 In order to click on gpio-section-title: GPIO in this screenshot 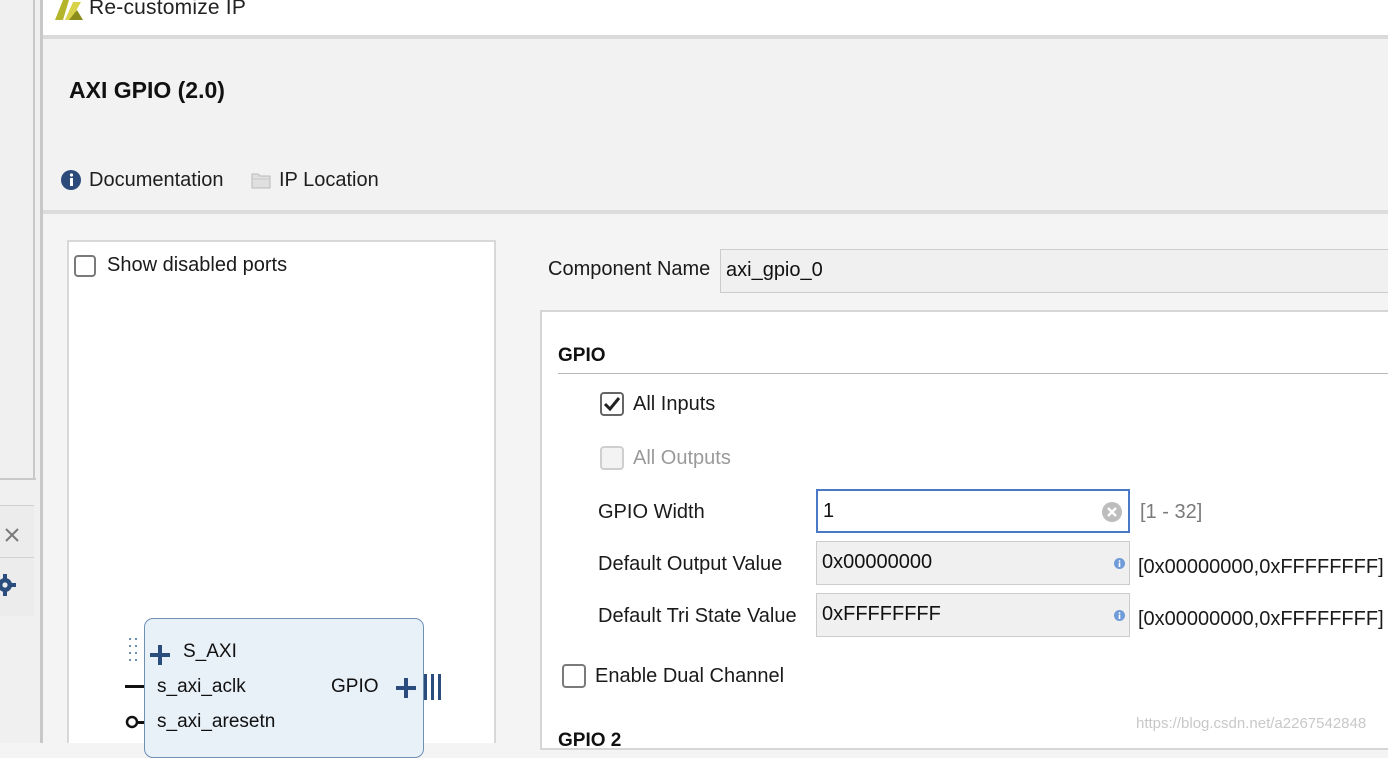, I will do `click(582, 355)`.